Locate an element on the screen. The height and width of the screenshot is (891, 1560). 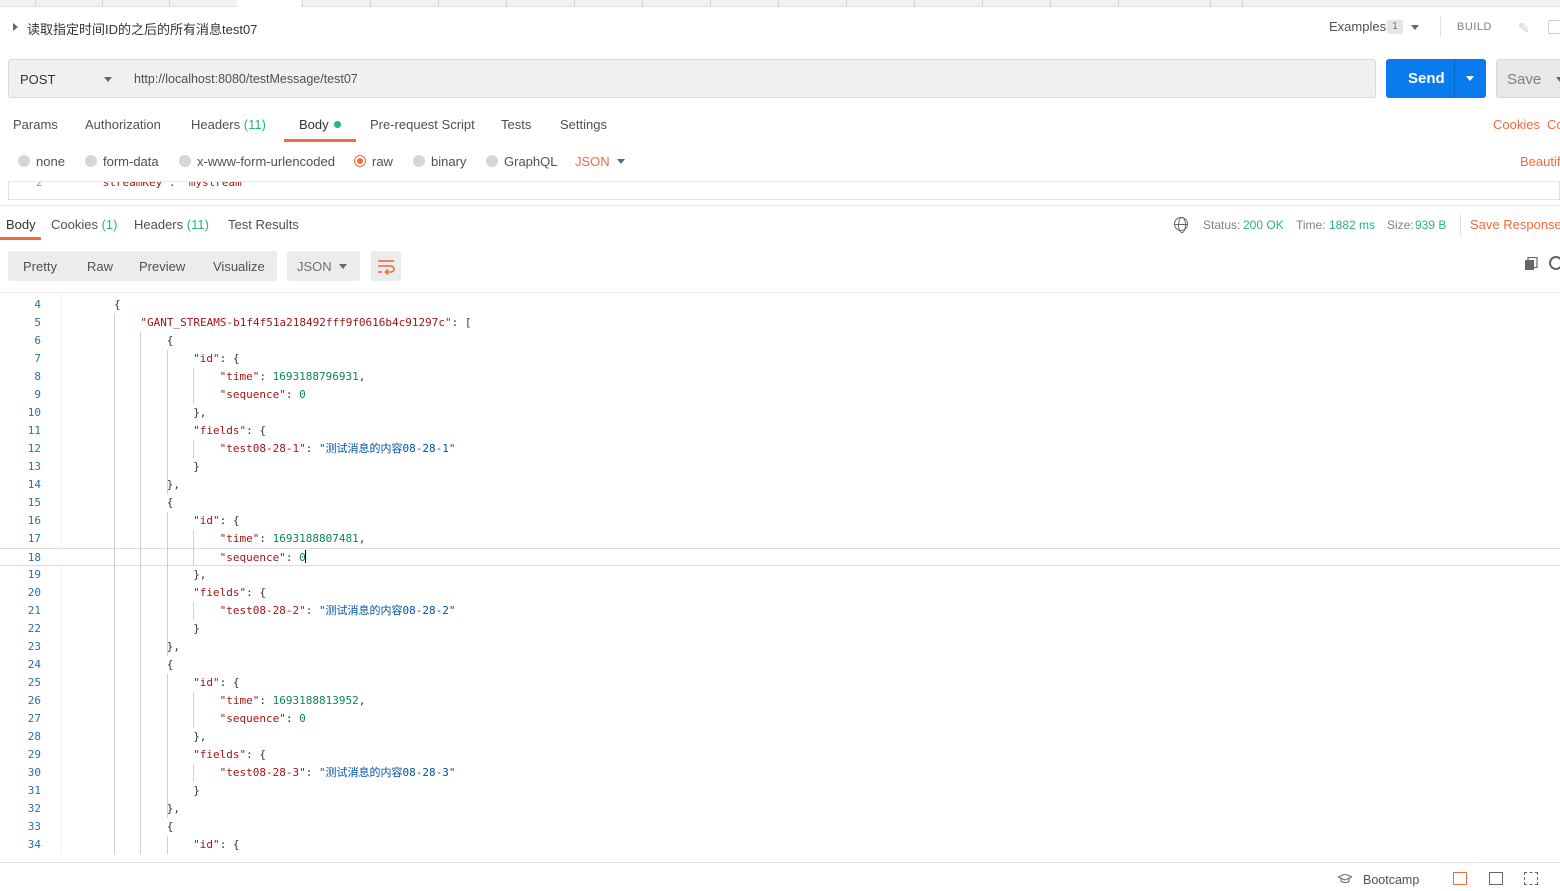
radio-graphql is located at coordinates (492, 161).